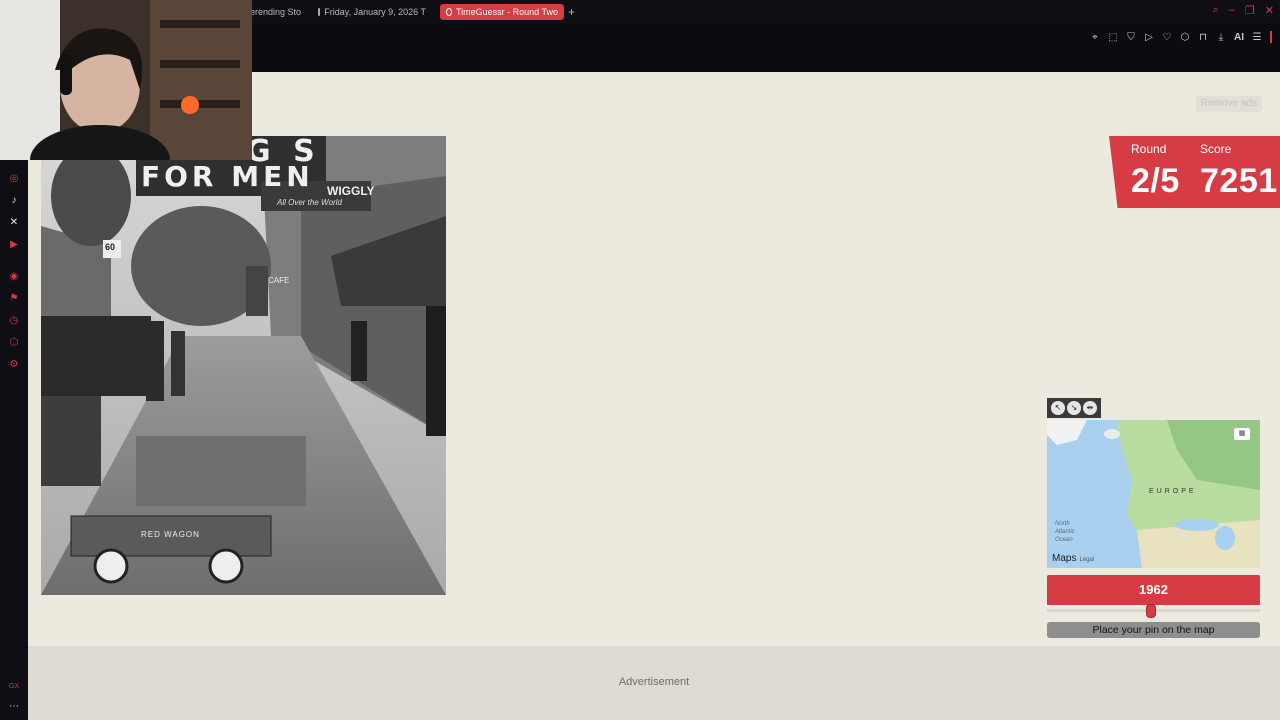 The height and width of the screenshot is (720, 1280). Describe the element at coordinates (1065, 532) in the screenshot. I see `map-ocean-label: North Atlantic Ocean` at that location.